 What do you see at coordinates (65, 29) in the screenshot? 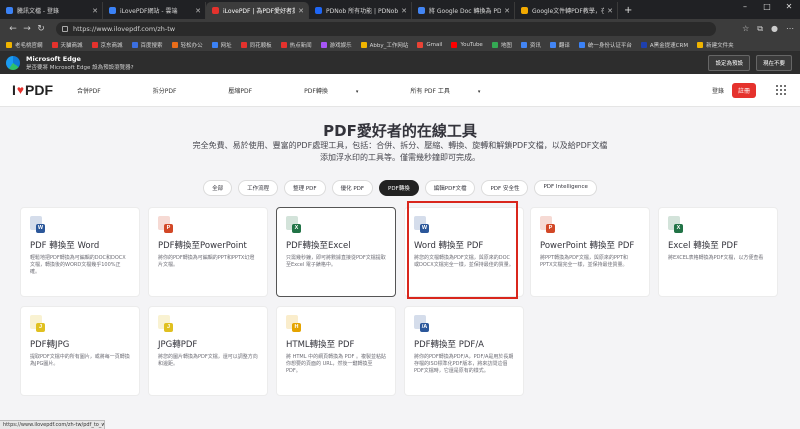
I see `lock-icon` at bounding box center [65, 29].